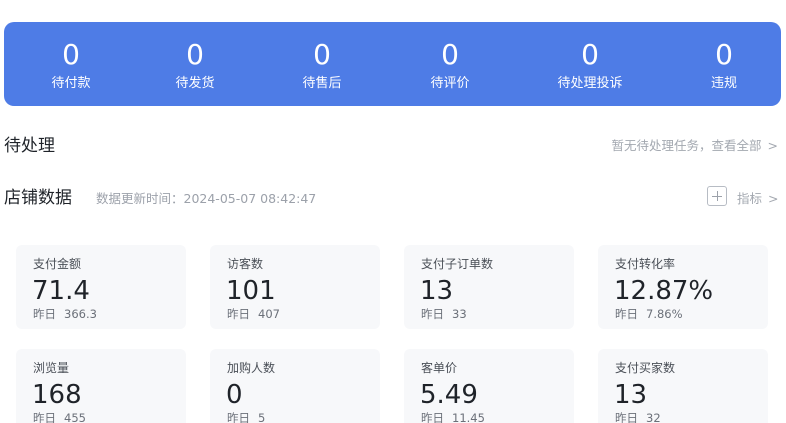 The width and height of the screenshot is (786, 423). I want to click on view-all-pending-link: 暂无待处理任务，查看全部 >, so click(695, 146).